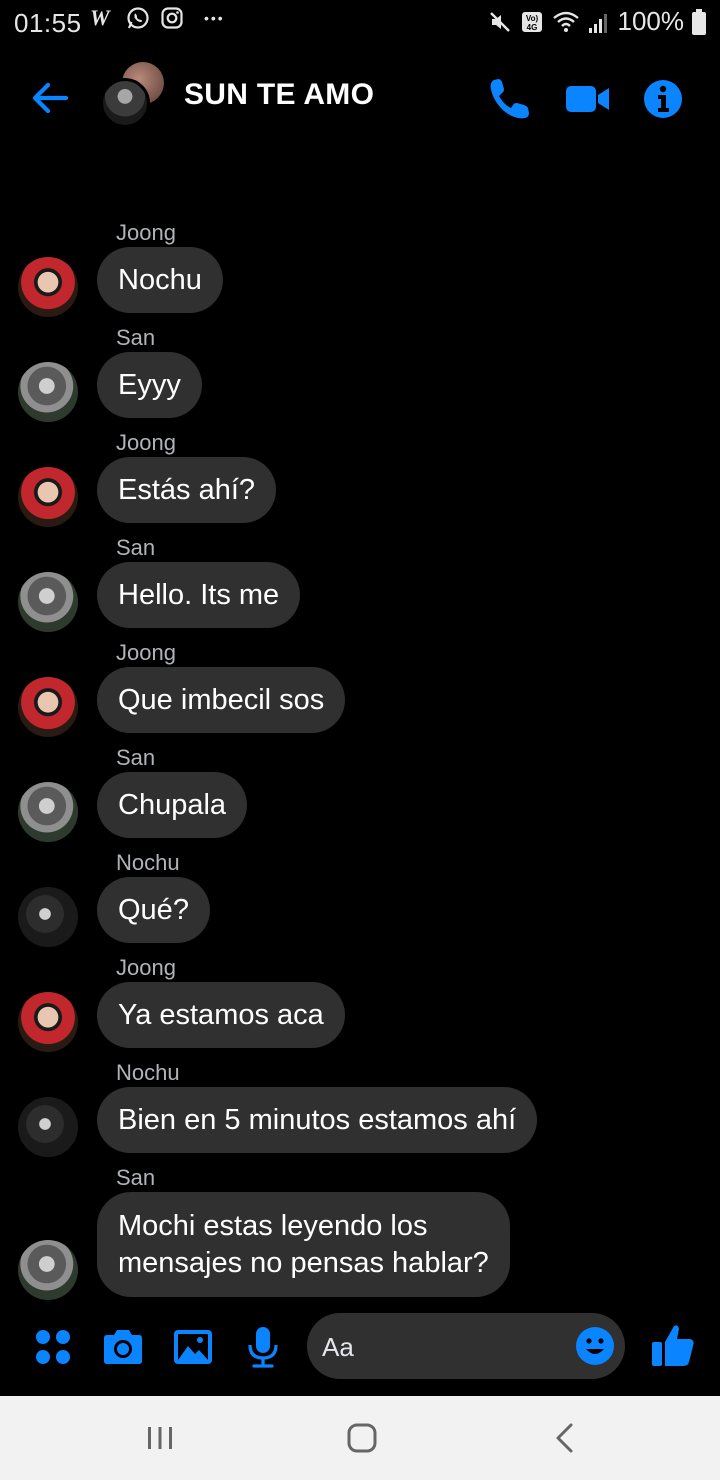 This screenshot has height=1480, width=720. I want to click on message-line: Mochi estas leyendo los, so click(273, 1226).